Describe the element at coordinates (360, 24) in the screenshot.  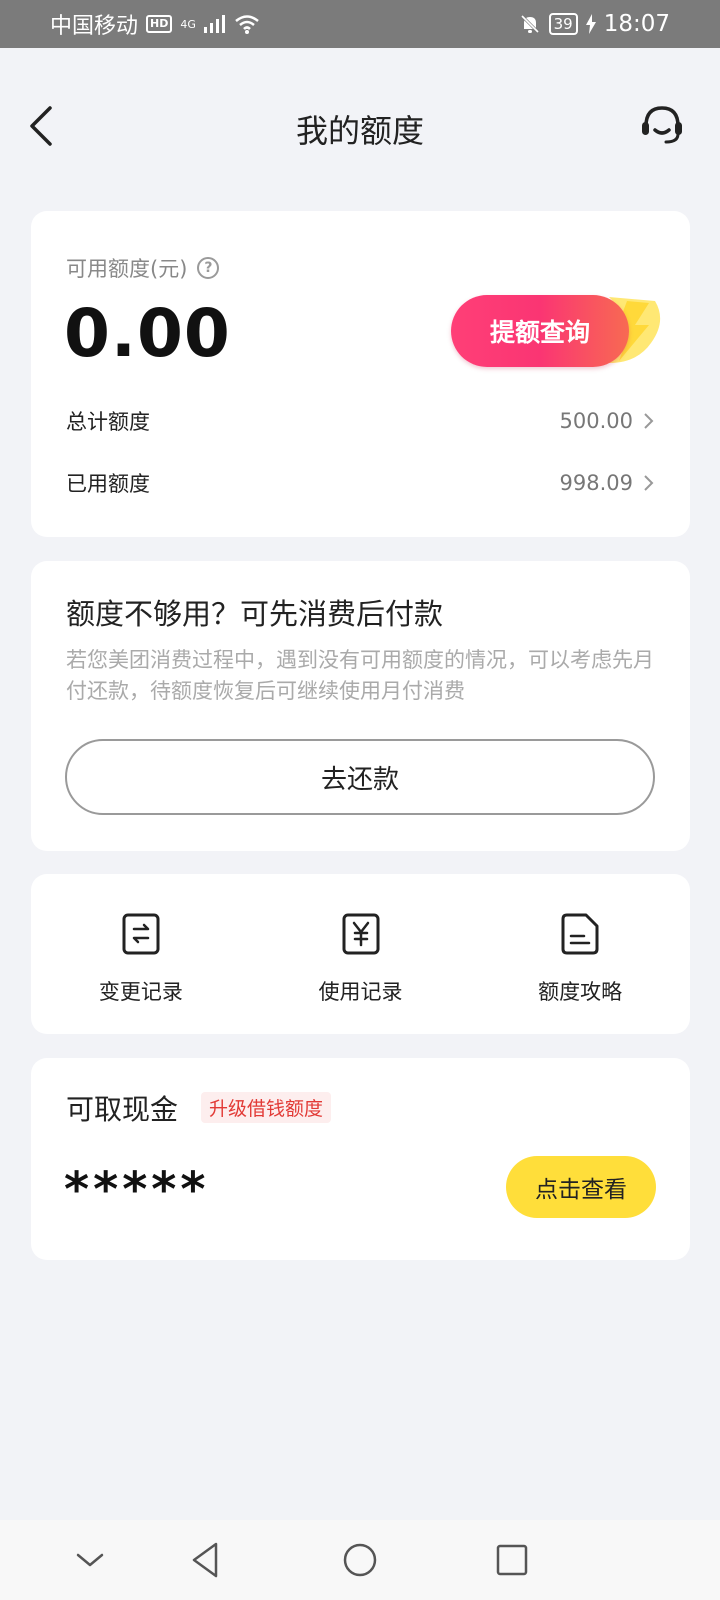
I see `status-bar: 中国移动 HD 4G 39 18:07` at that location.